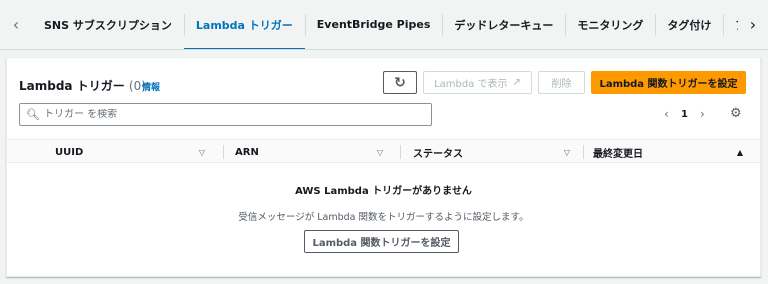 The height and width of the screenshot is (284, 768). I want to click on column-label-last-modified: 最終変更日, so click(618, 154).